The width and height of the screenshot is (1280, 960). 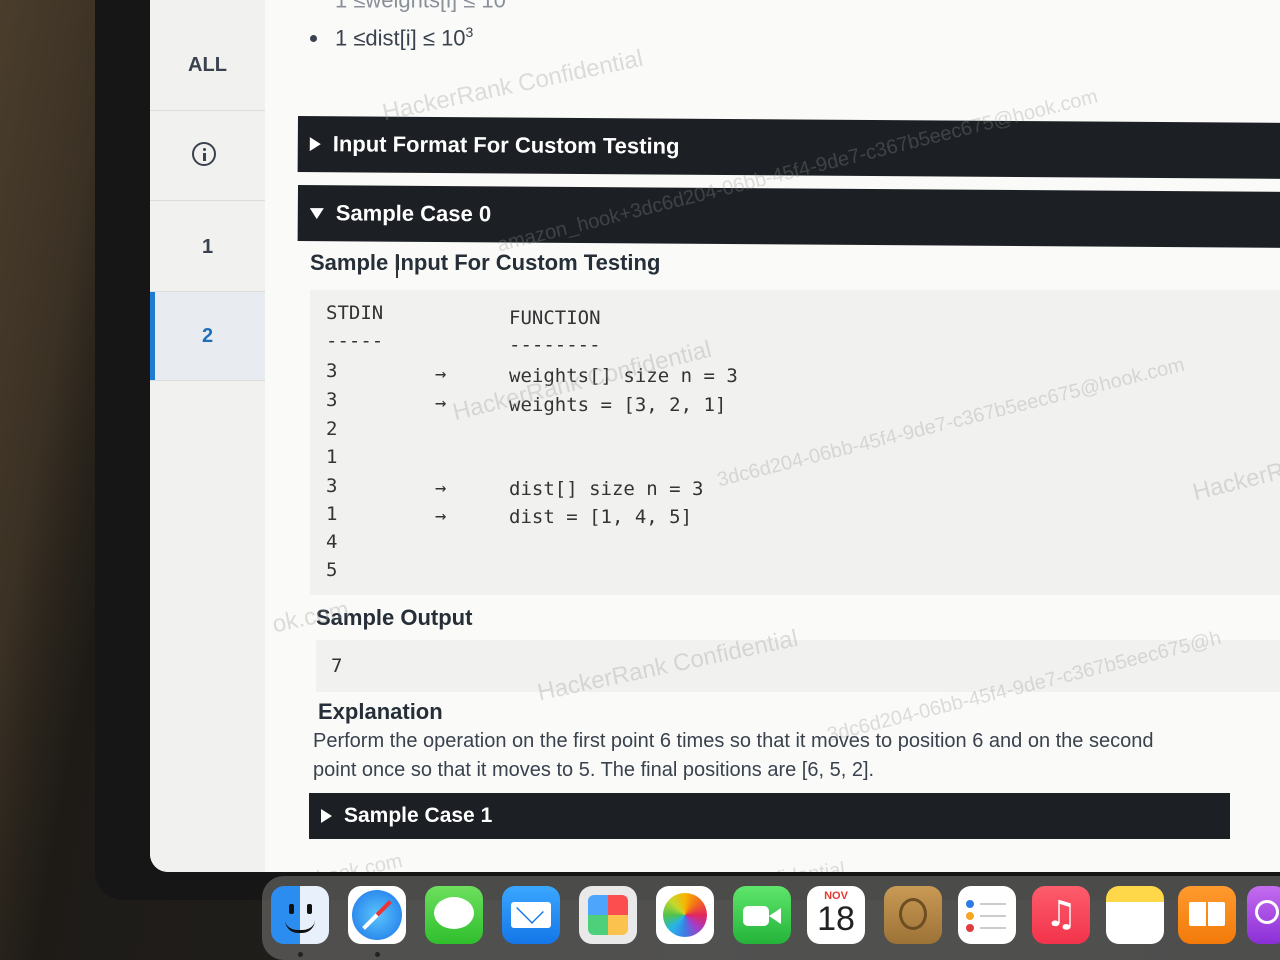 I want to click on stdin-value: 4, so click(x=332, y=542).